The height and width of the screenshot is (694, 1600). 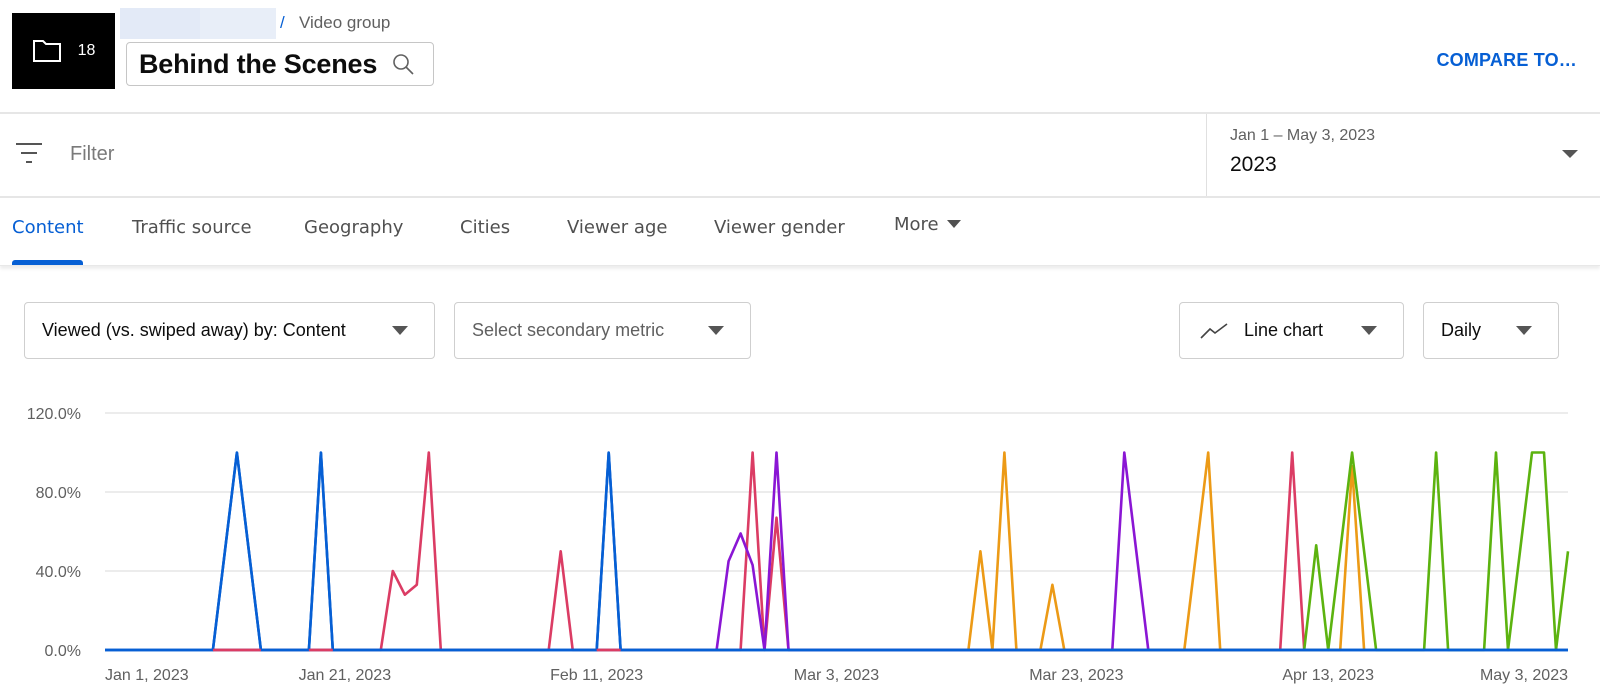 I want to click on tab-viewer-gender: Viewer gender, so click(x=779, y=227).